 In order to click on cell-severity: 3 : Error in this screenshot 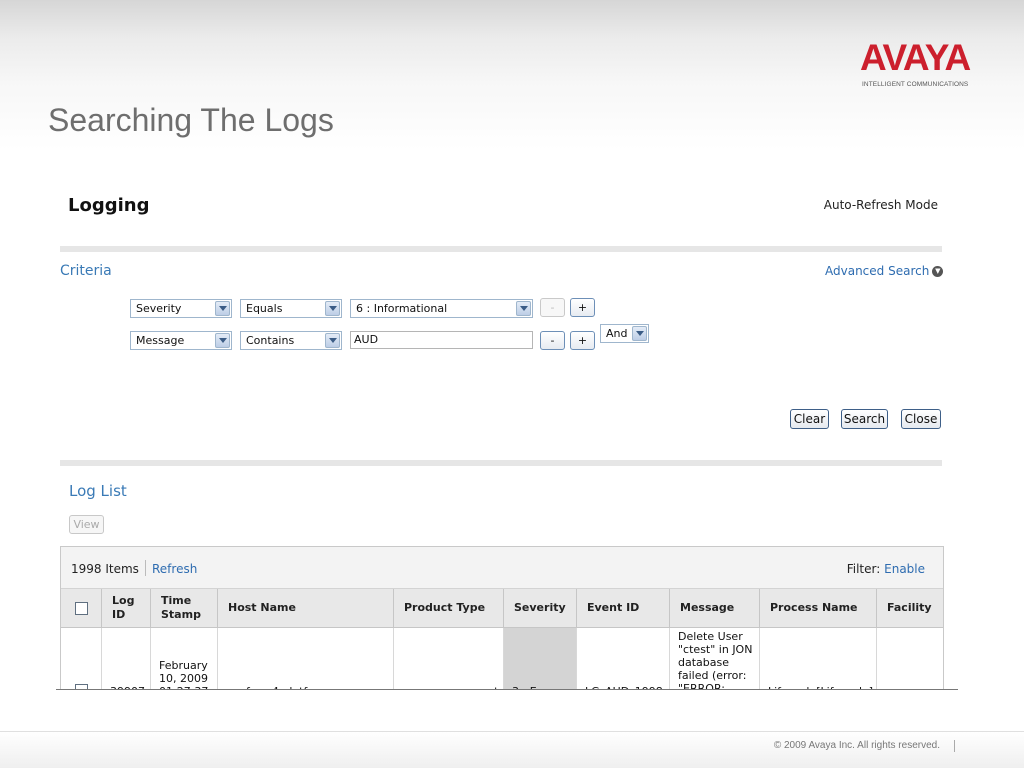, I will do `click(540, 659)`.